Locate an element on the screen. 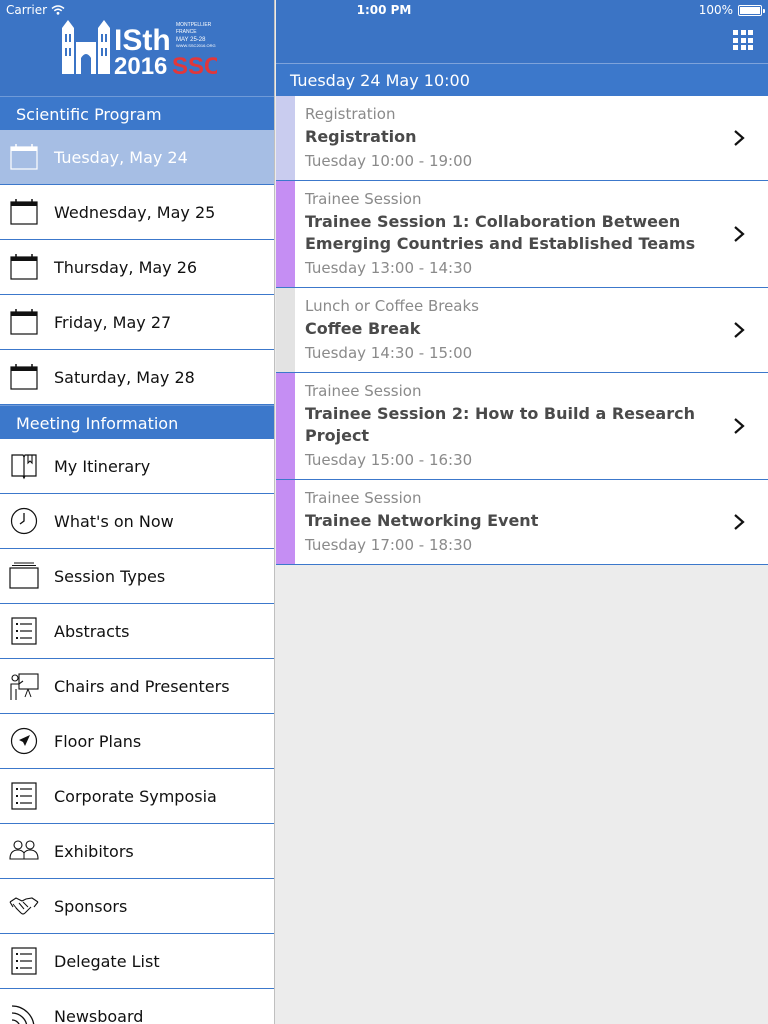  section-scientific-program: Scientific Program is located at coordinates (137, 113).